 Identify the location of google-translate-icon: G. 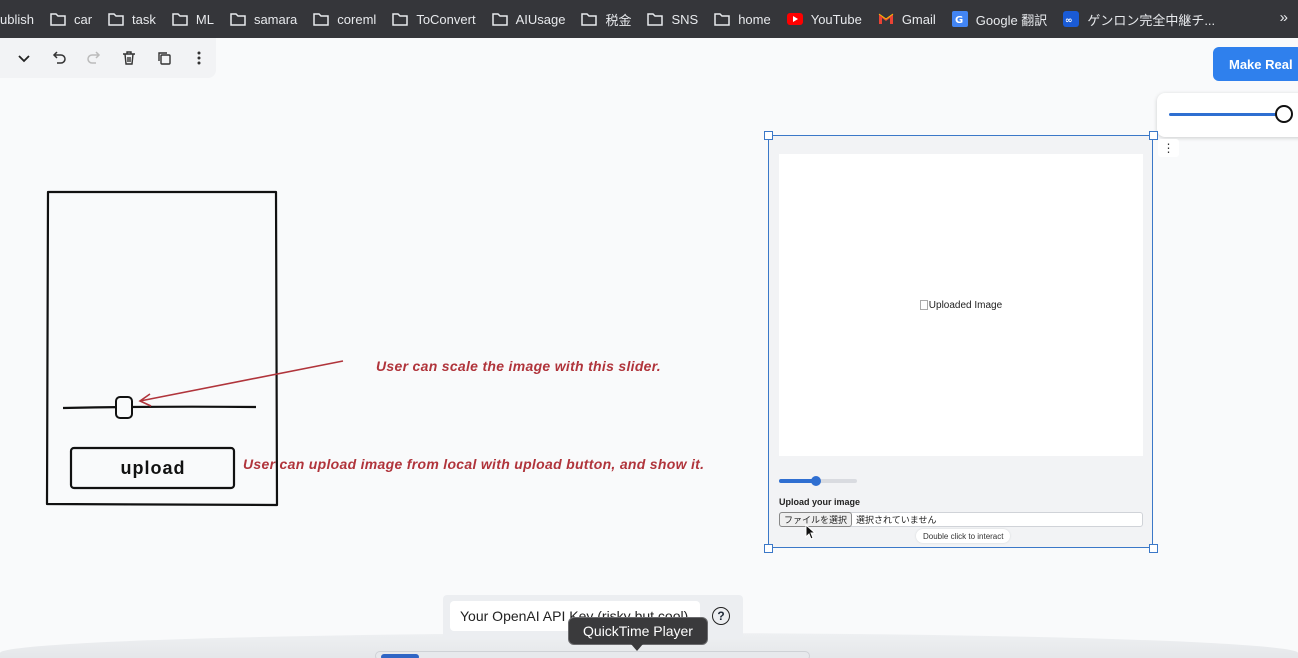
(959, 19).